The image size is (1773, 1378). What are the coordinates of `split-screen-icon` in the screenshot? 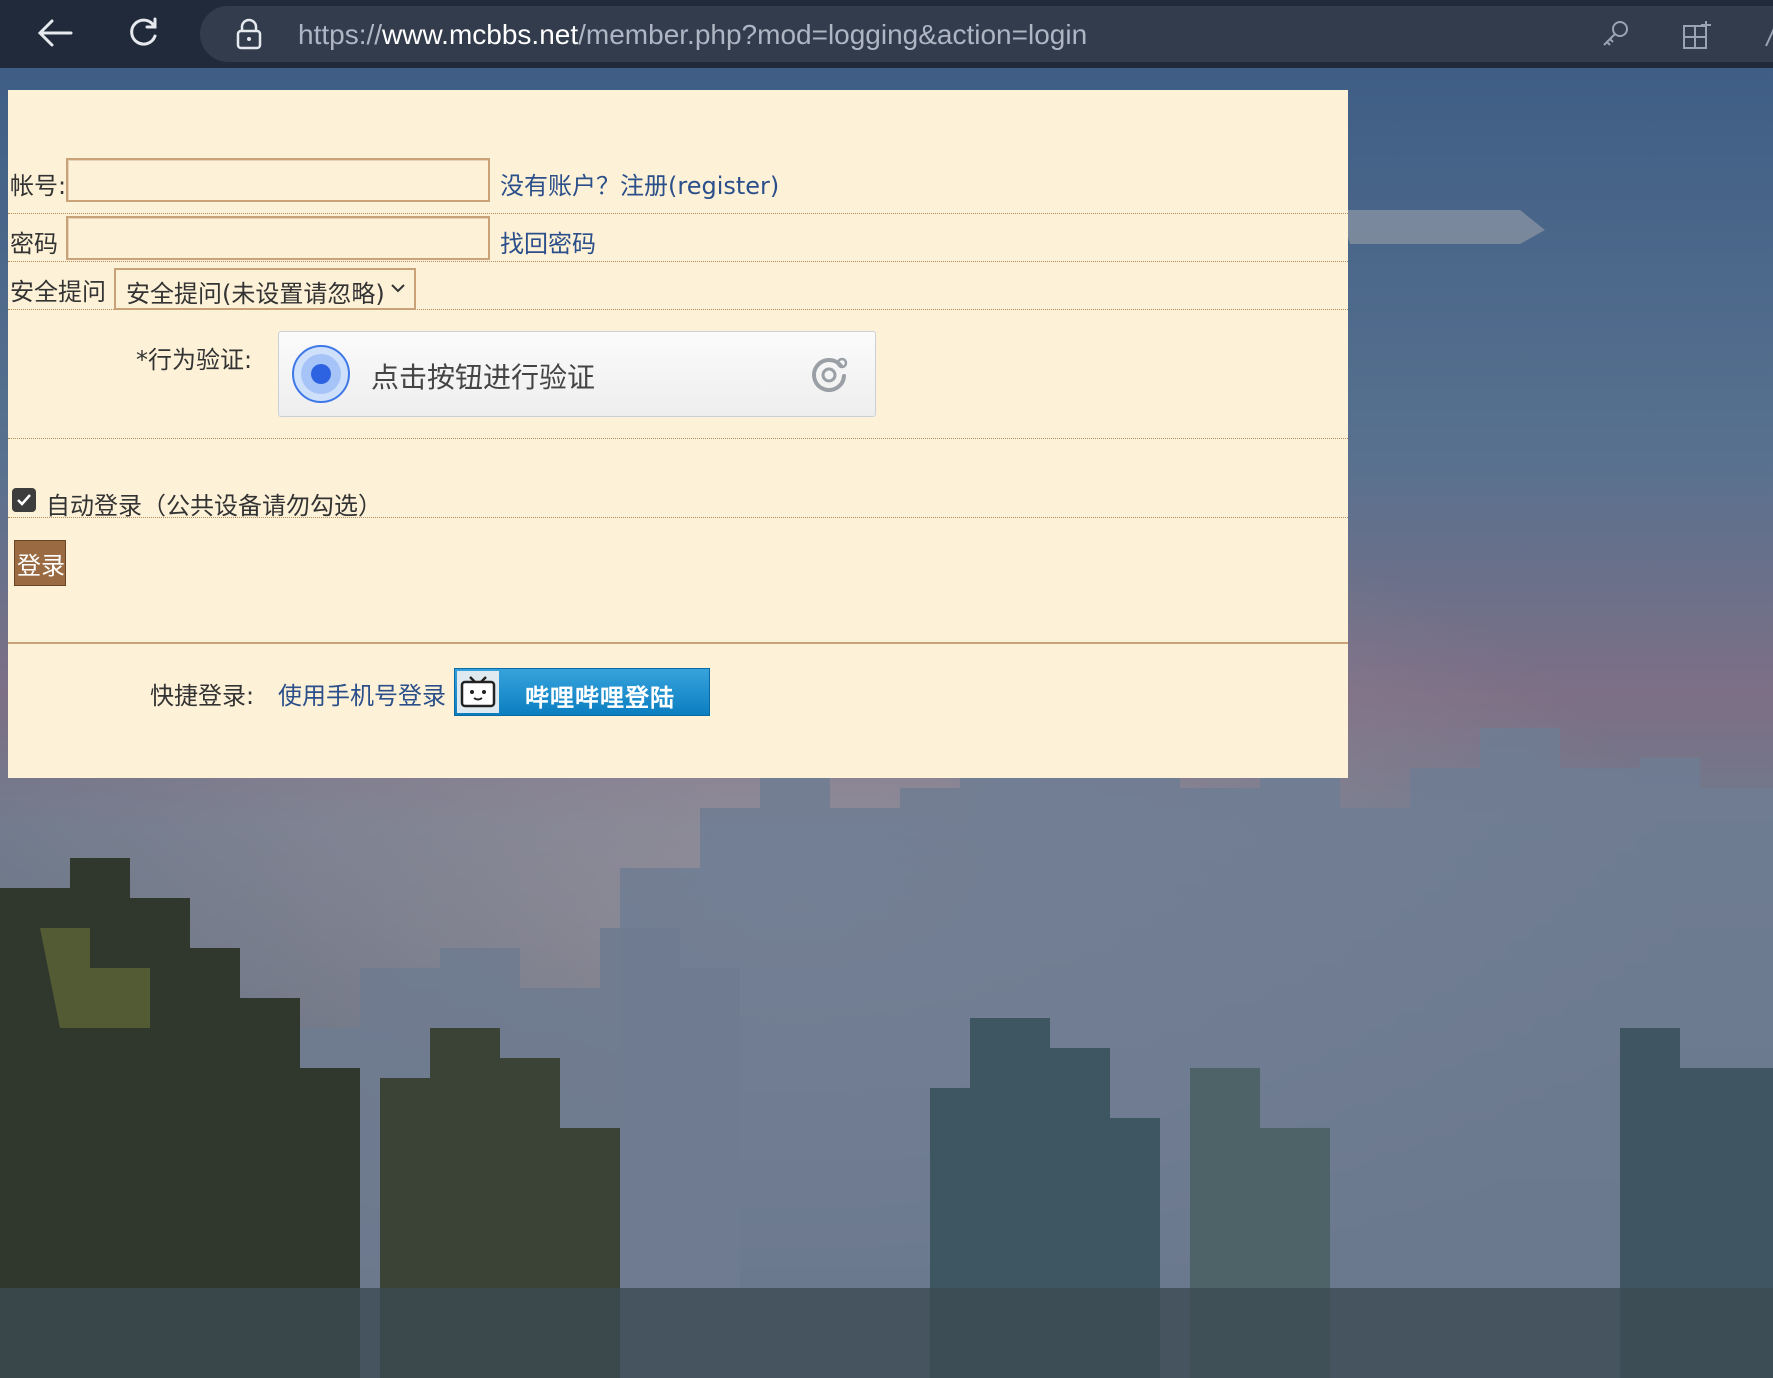 It's located at (1697, 34).